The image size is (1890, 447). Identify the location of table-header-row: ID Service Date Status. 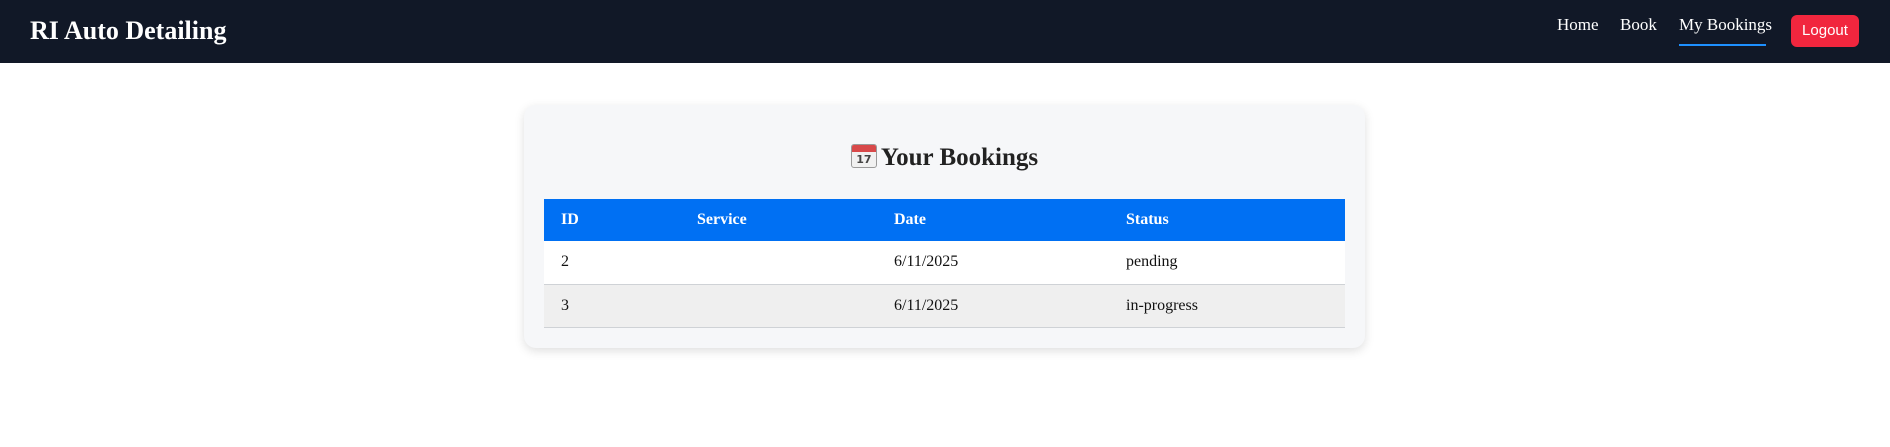
(944, 220).